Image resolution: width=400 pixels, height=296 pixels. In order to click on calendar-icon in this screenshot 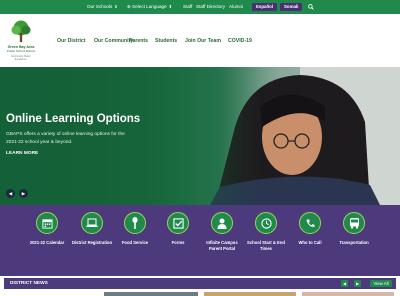, I will do `click(47, 223)`.